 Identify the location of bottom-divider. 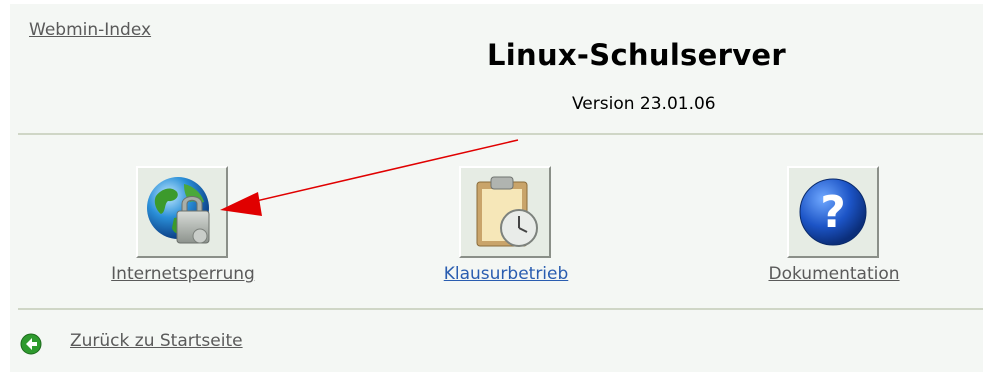
(500, 309).